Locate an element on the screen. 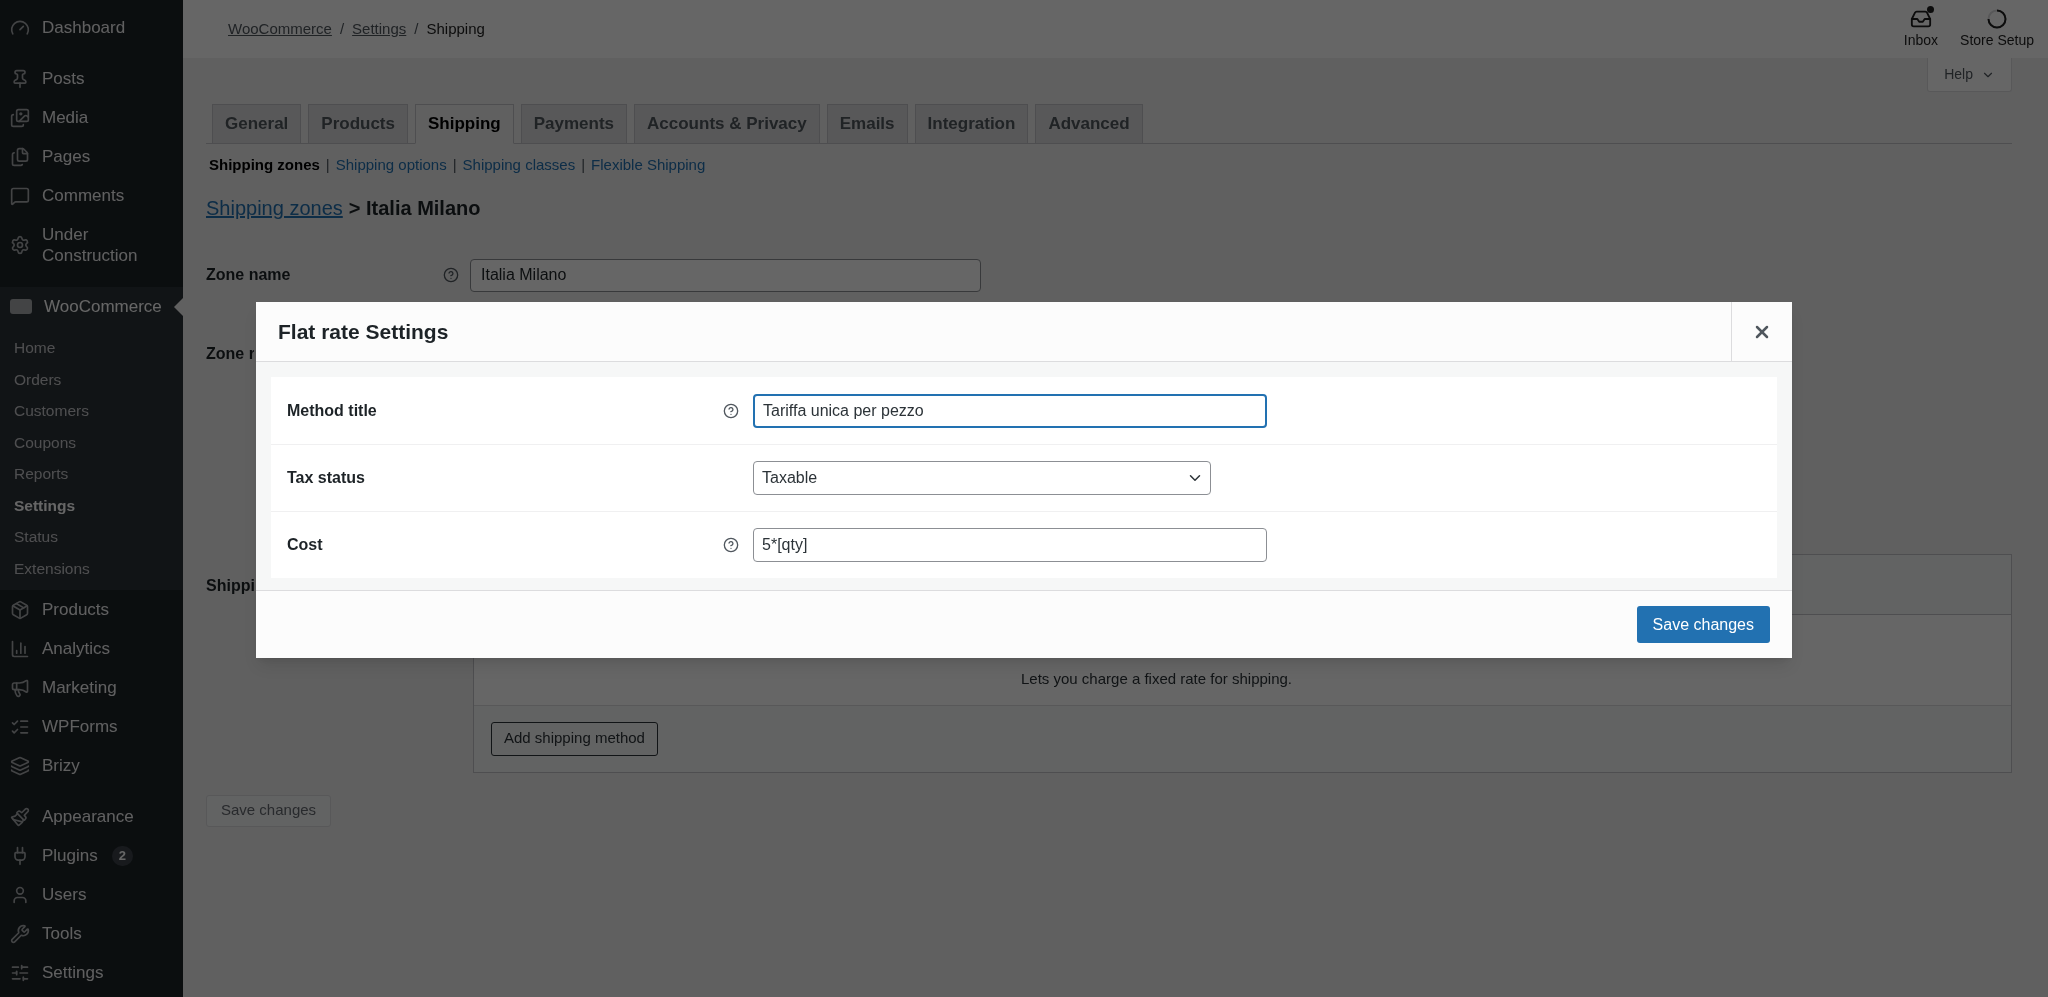 This screenshot has height=997, width=2048. top-action-button: Store Setup is located at coordinates (1997, 29).